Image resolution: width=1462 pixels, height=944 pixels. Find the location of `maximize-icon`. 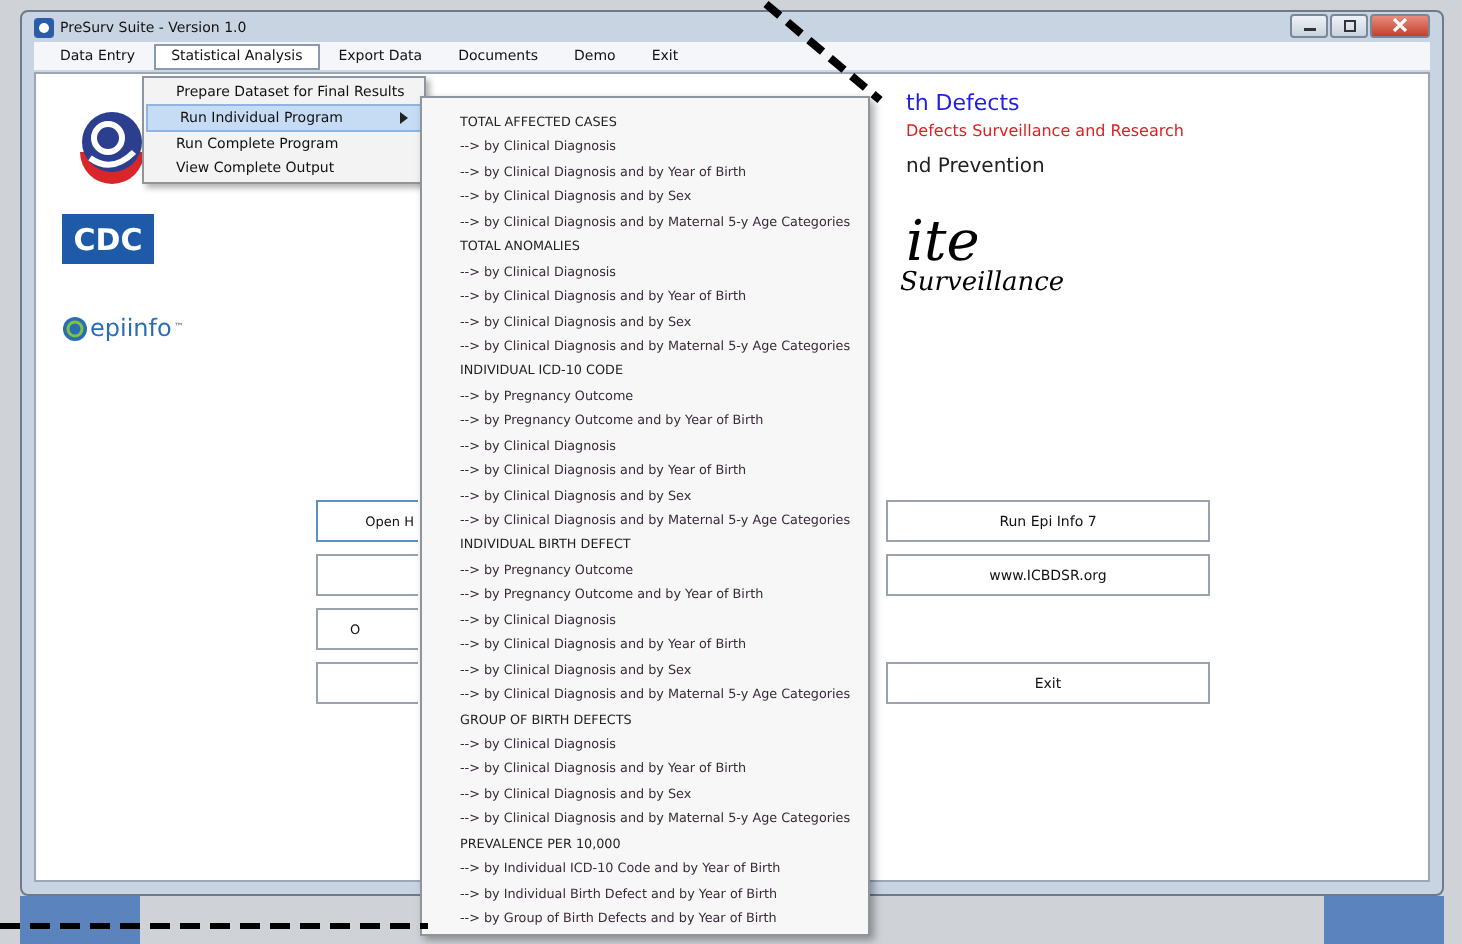

maximize-icon is located at coordinates (1349, 25).